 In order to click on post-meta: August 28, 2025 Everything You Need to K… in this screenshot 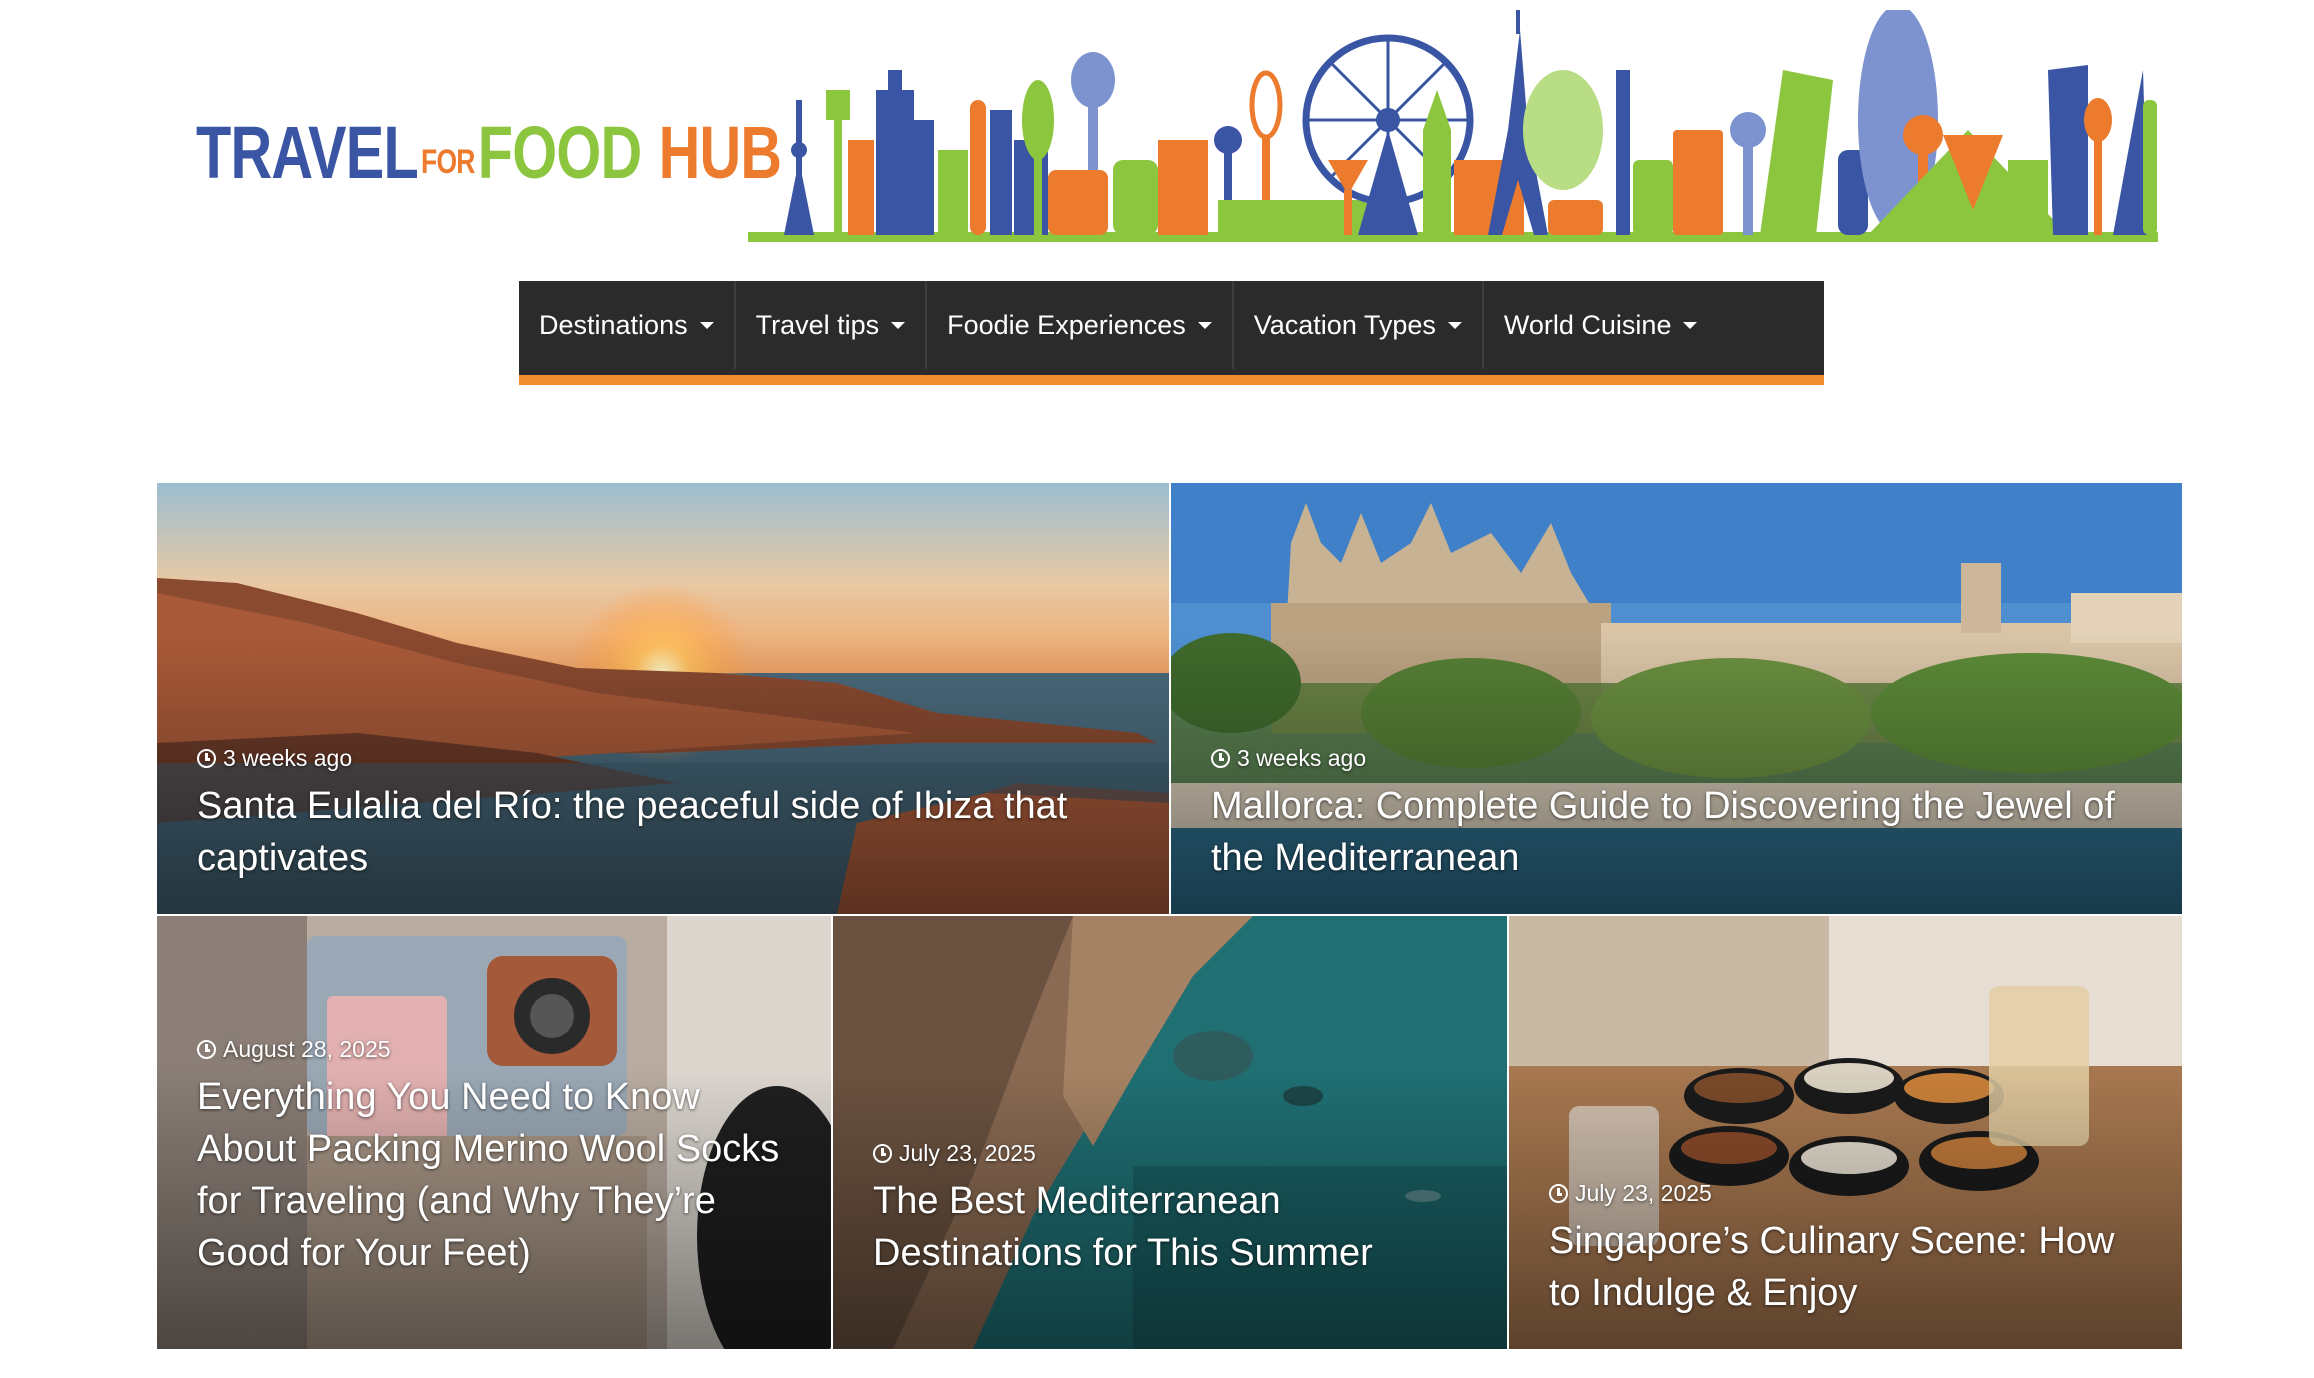, I will do `click(496, 1157)`.